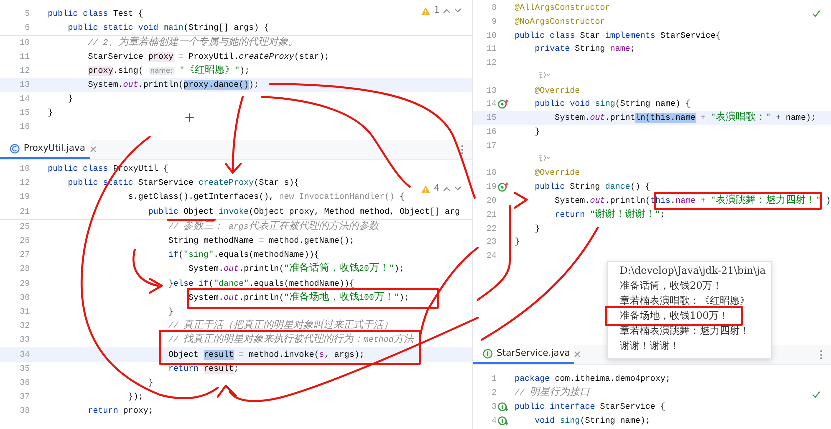 The width and height of the screenshot is (831, 429). Describe the element at coordinates (523, 354) in the screenshot. I see `editor-tab: StarService.java` at that location.